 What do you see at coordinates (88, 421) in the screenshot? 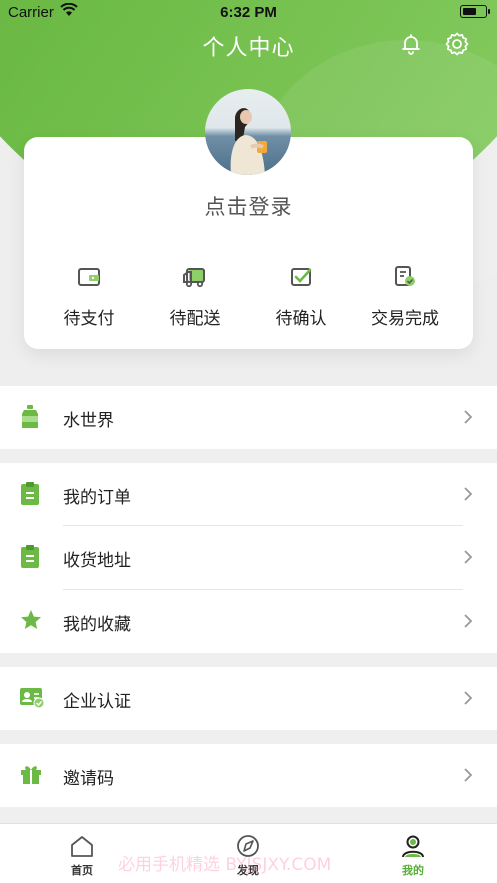
I see `menu-label-water-world: 水世界` at bounding box center [88, 421].